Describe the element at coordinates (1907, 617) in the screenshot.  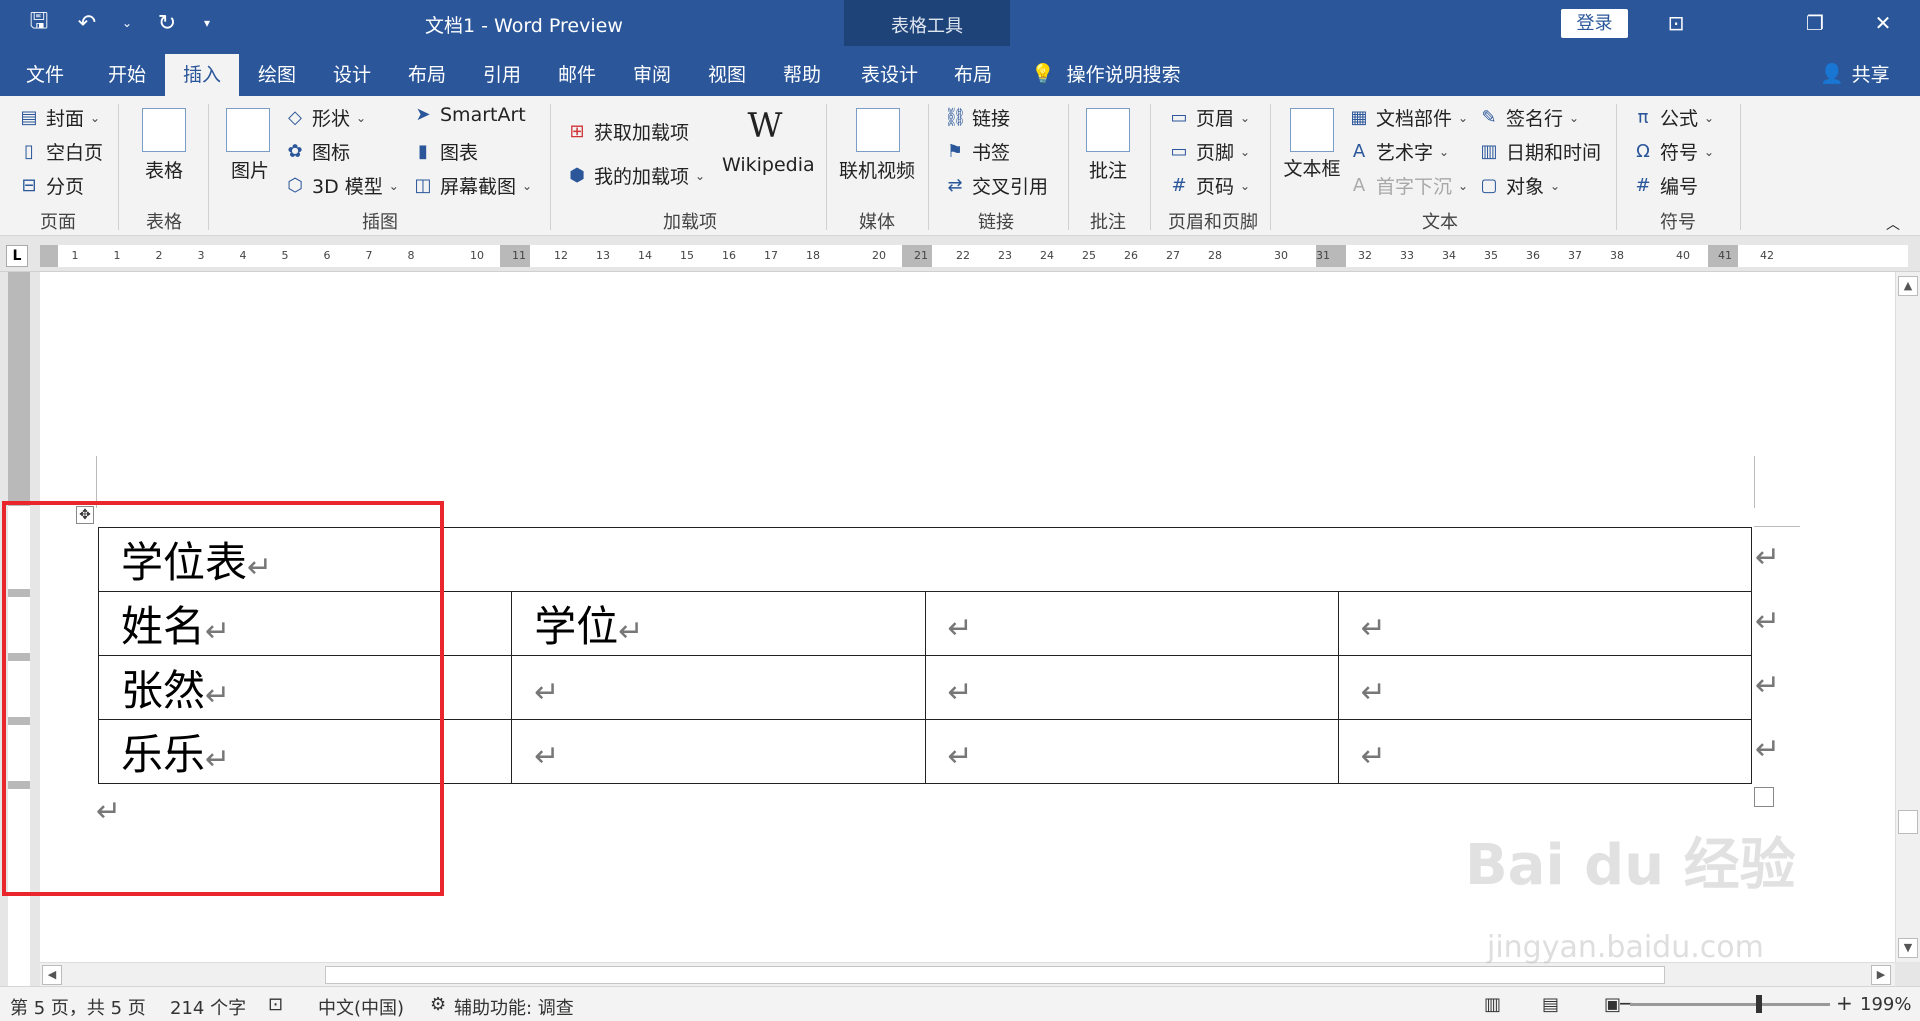
I see `vertical-scrollbar: ▲ ▼` at that location.